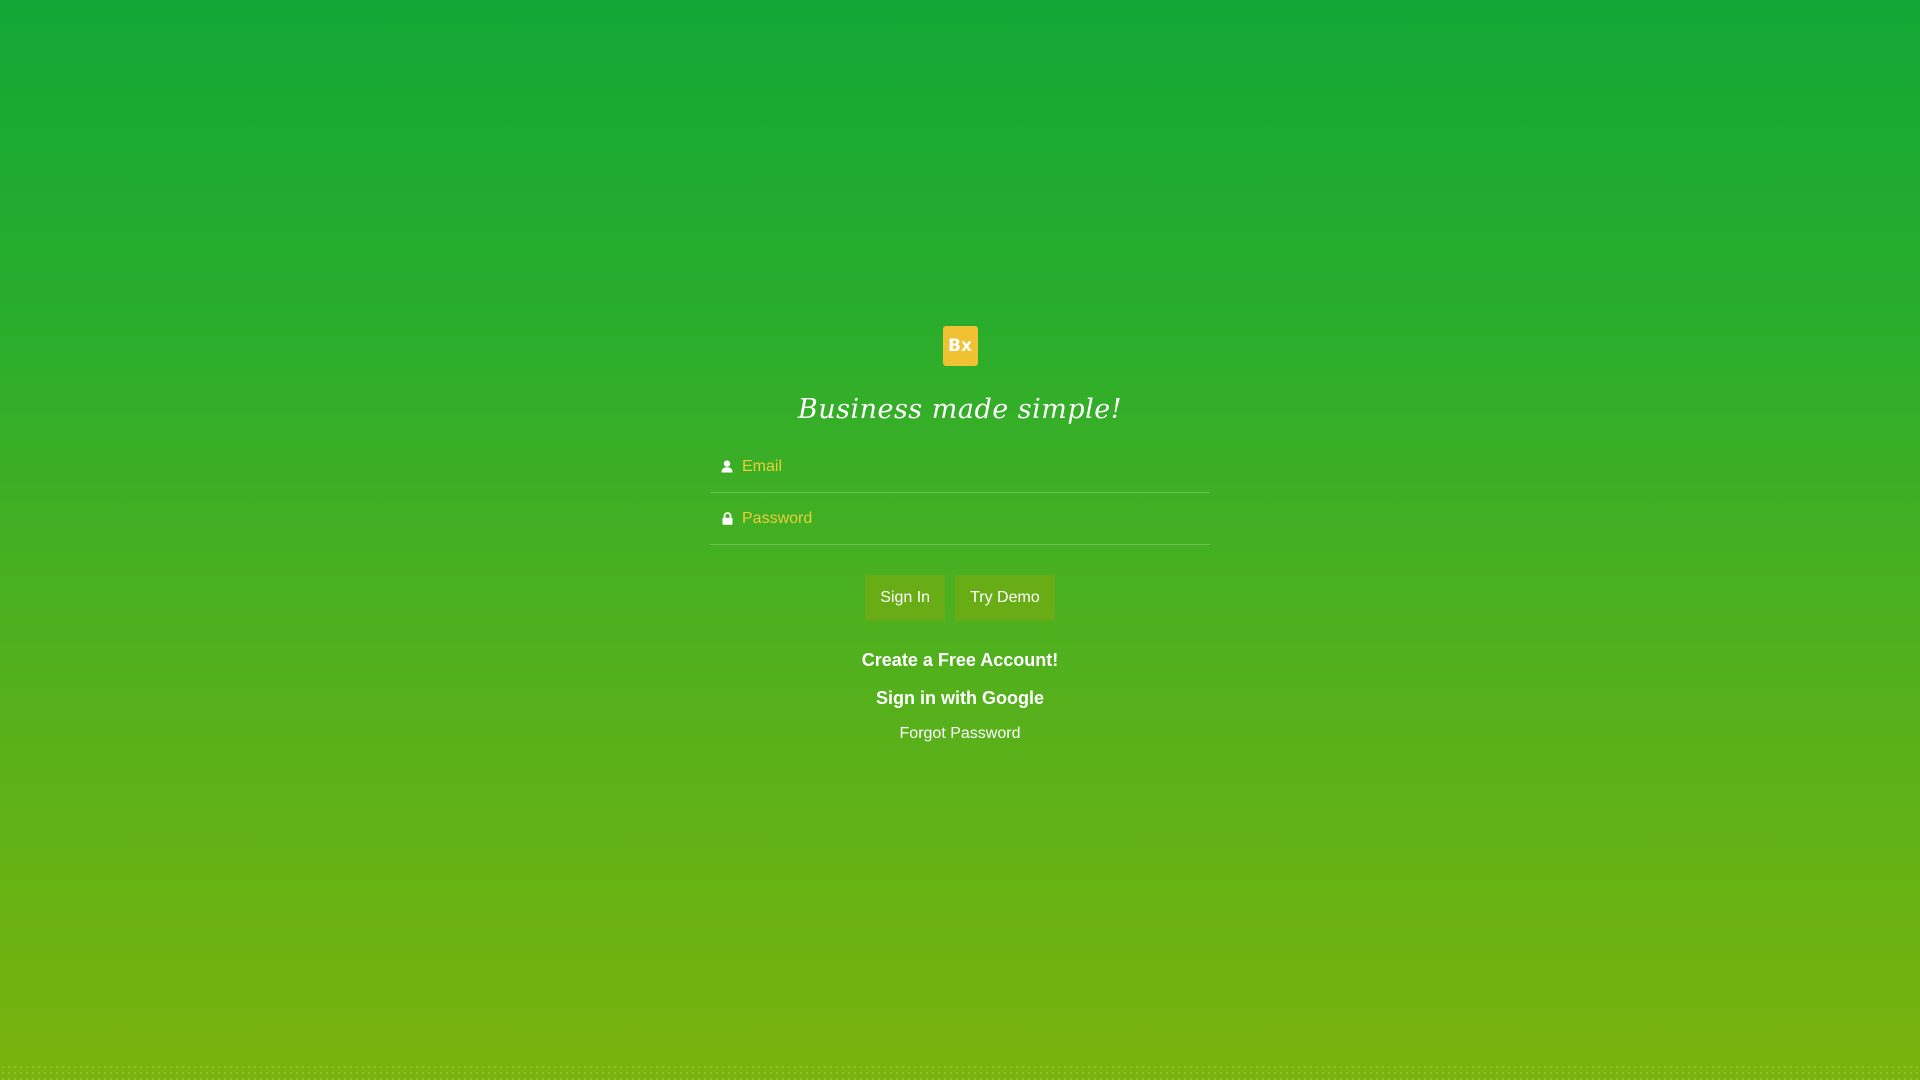  What do you see at coordinates (960, 698) in the screenshot?
I see `google-sign-in-link: Sign in with Google` at bounding box center [960, 698].